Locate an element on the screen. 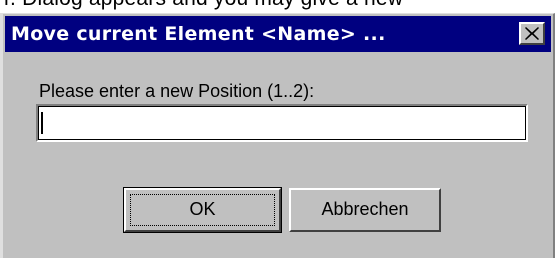 This screenshot has width=555, height=258. ok-button-label: OK is located at coordinates (202, 209).